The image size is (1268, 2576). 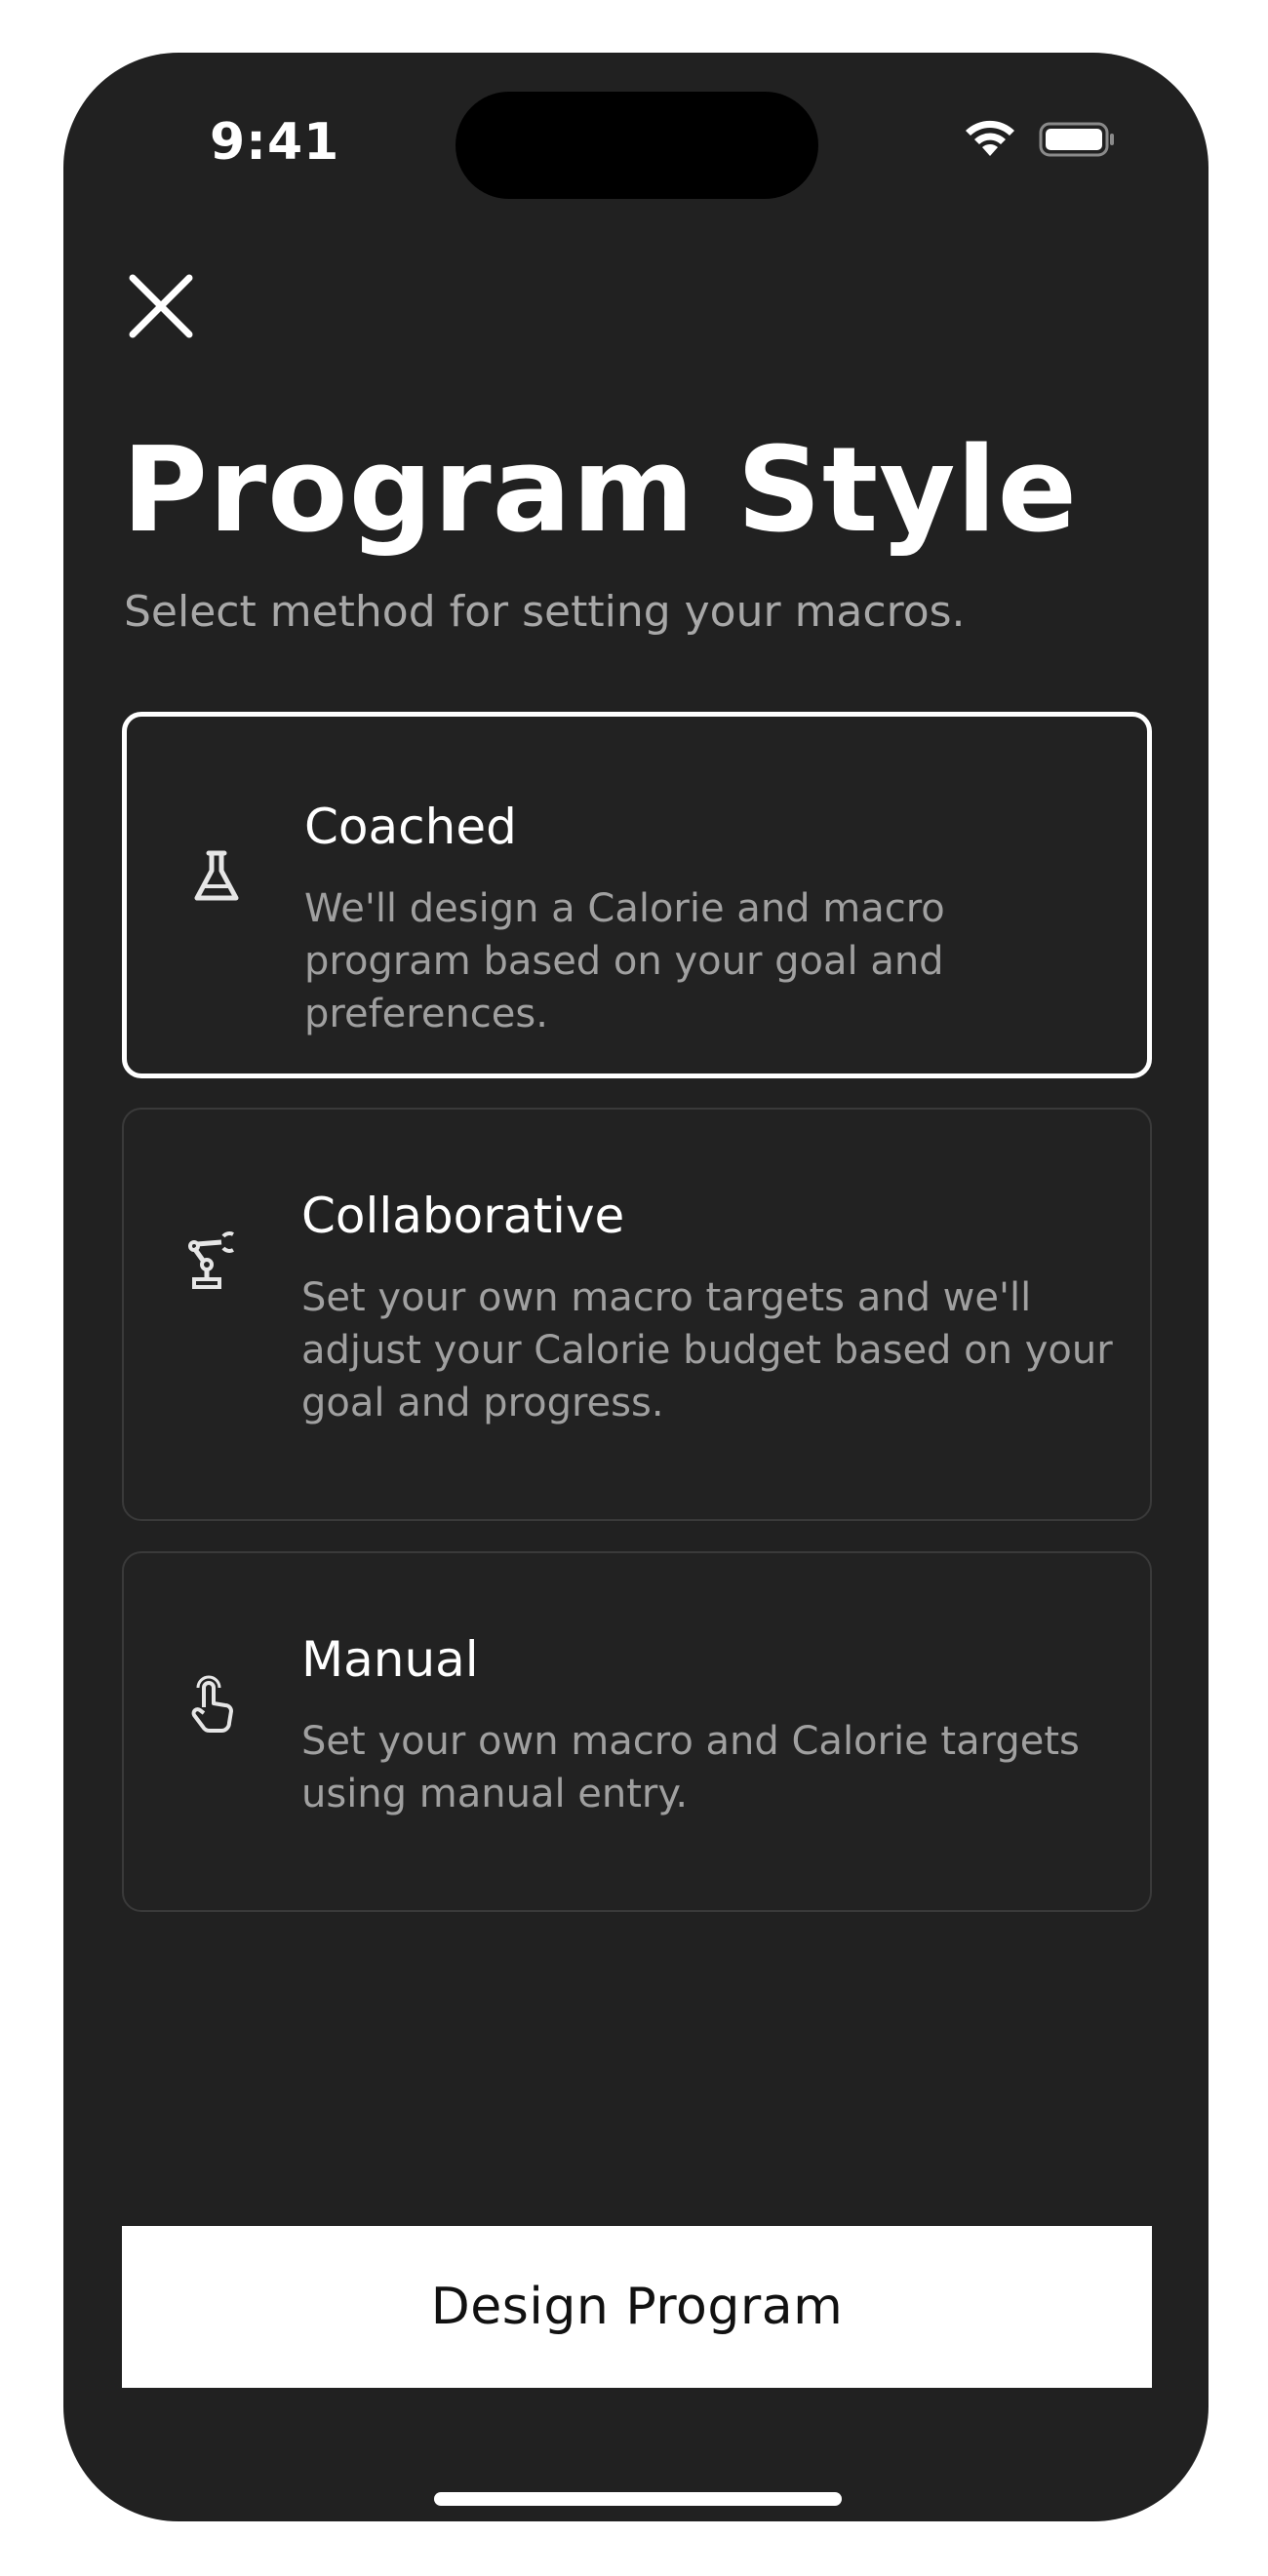 I want to click on close-button, so click(x=161, y=306).